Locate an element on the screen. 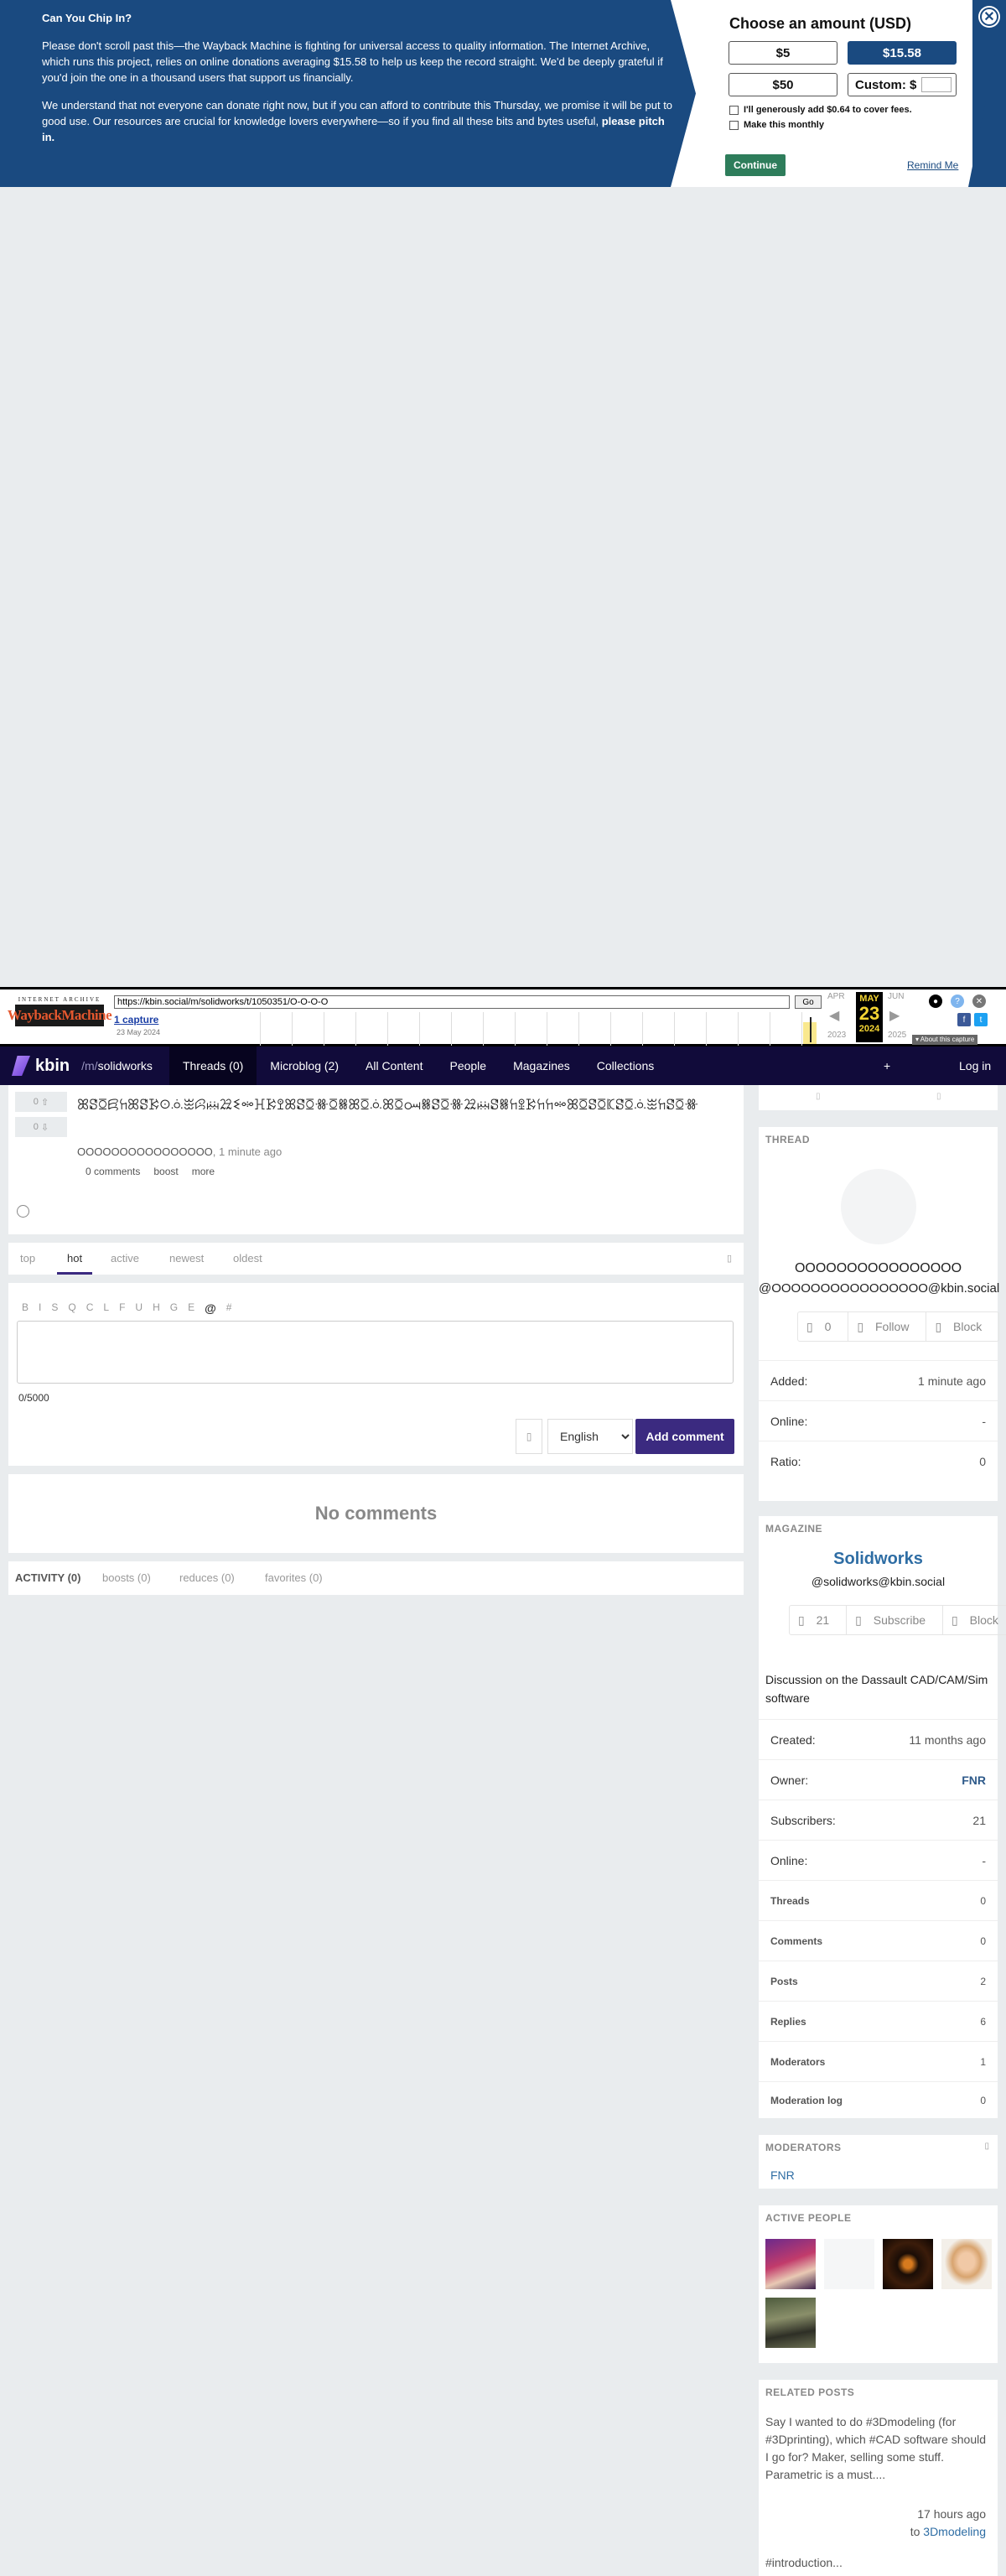 Image resolution: width=1006 pixels, height=2576 pixels. prev-arrow-icon: ◀ is located at coordinates (834, 1015).